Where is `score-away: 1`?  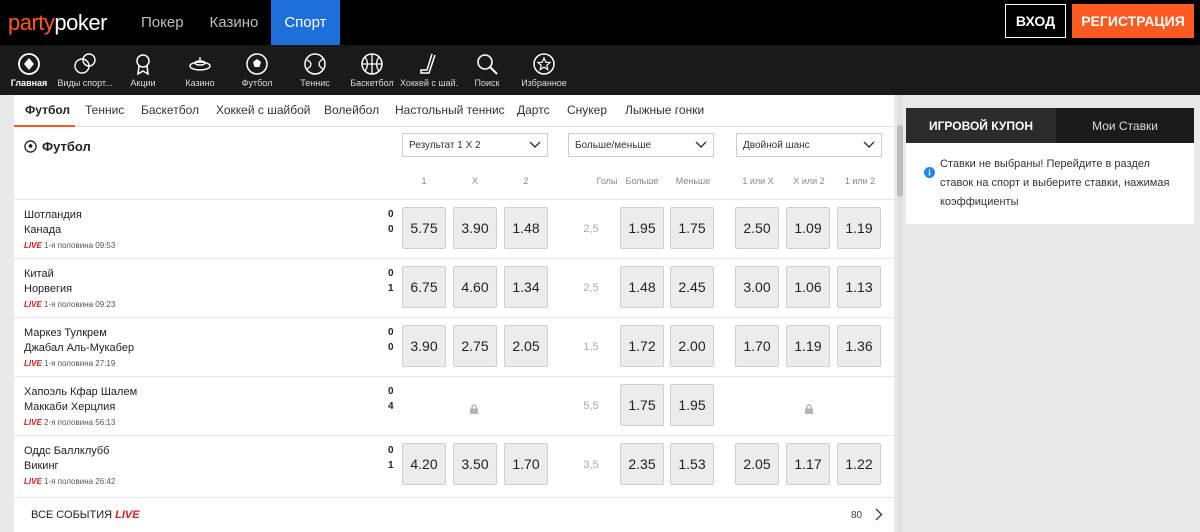 score-away: 1 is located at coordinates (391, 288).